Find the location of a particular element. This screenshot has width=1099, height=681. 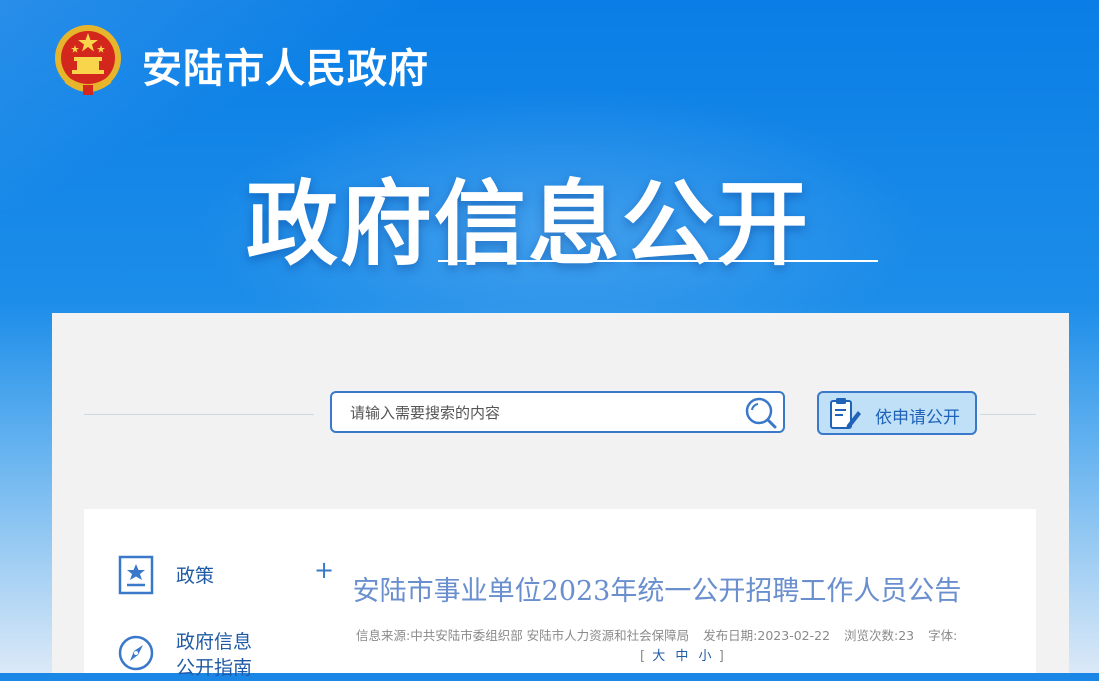

font-size-label: 字体: is located at coordinates (943, 635).